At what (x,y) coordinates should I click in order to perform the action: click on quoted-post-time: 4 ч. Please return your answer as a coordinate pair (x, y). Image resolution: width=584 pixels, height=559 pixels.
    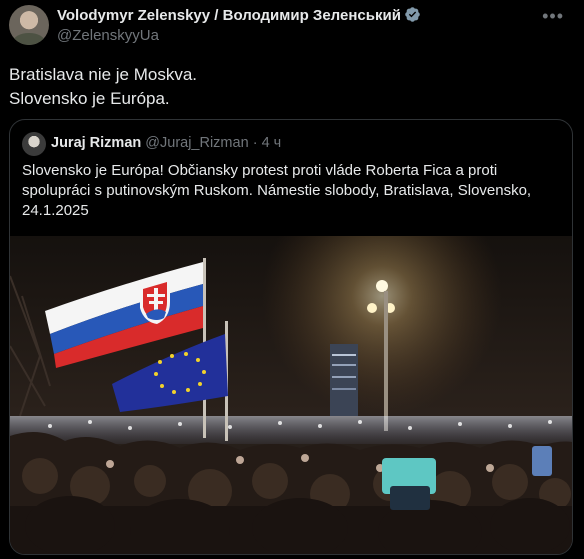
    Looking at the image, I should click on (272, 143).